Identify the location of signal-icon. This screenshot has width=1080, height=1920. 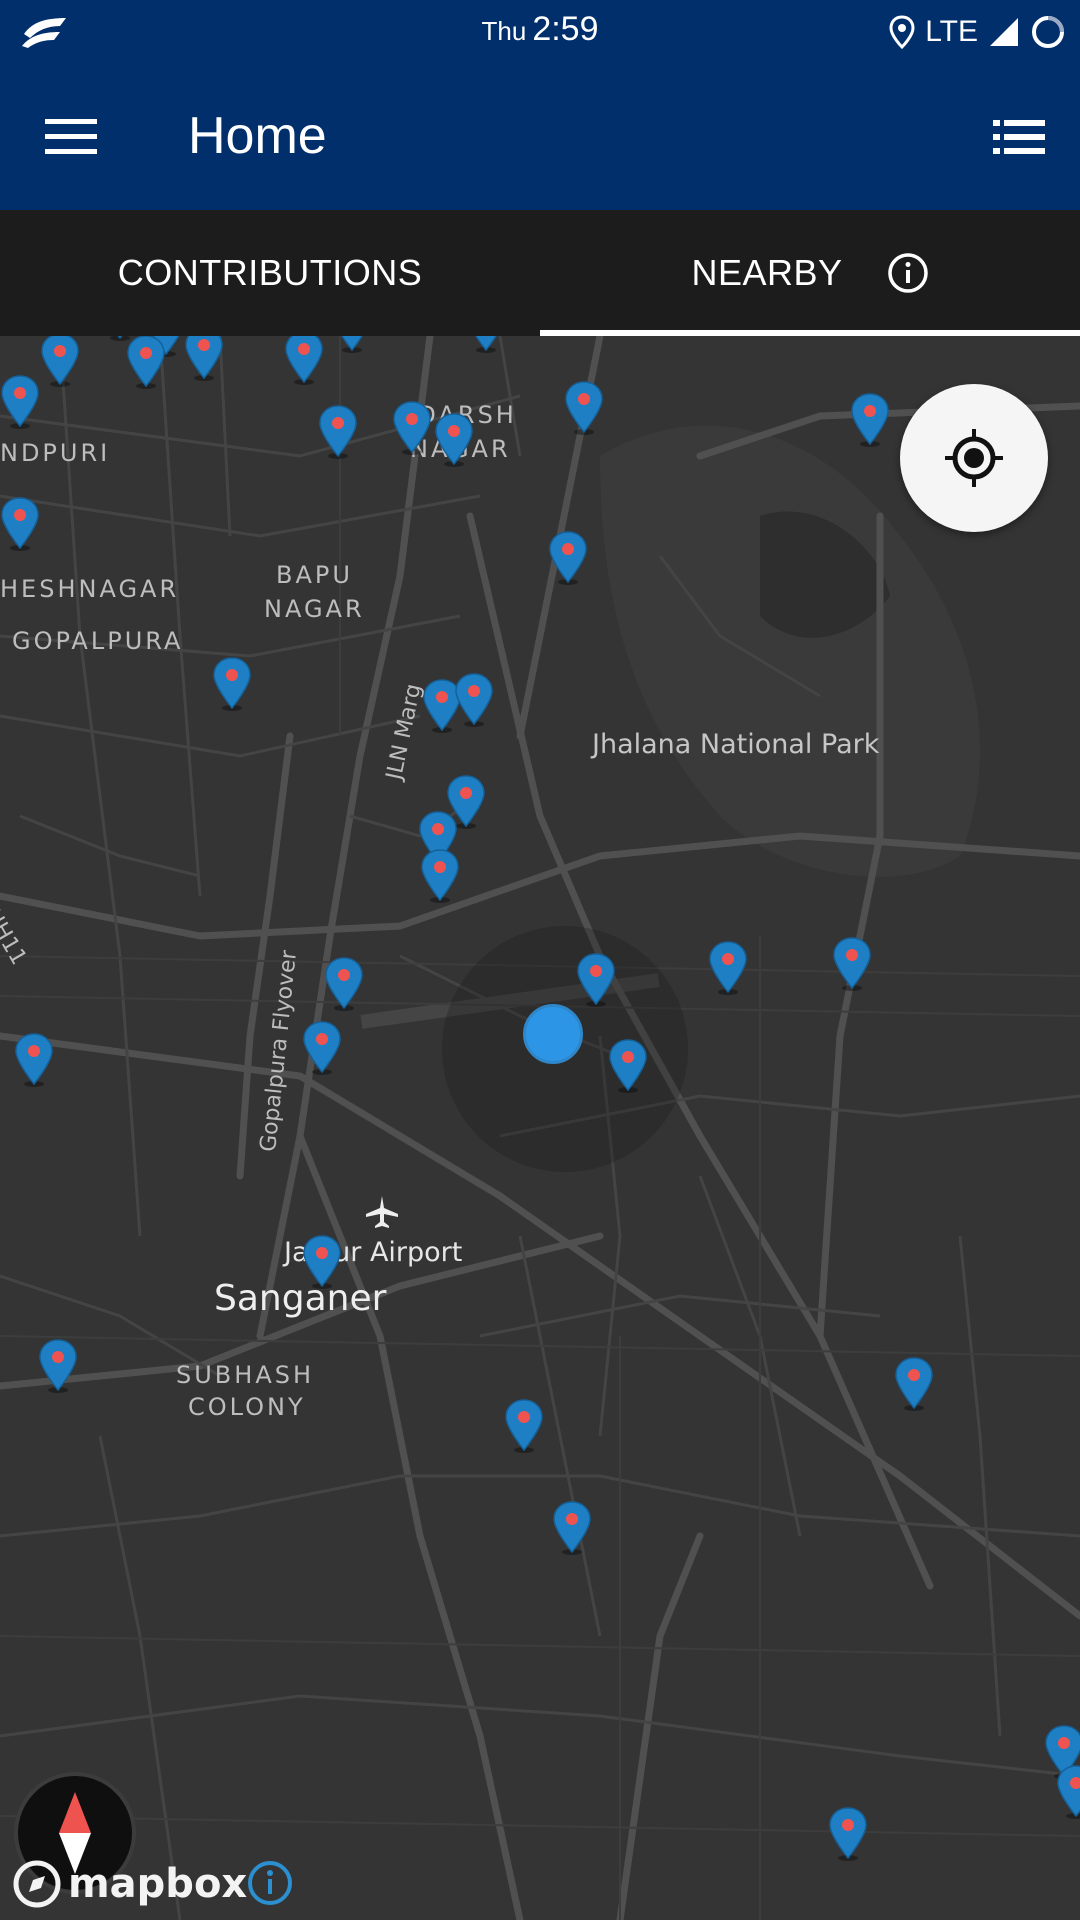
(1004, 32).